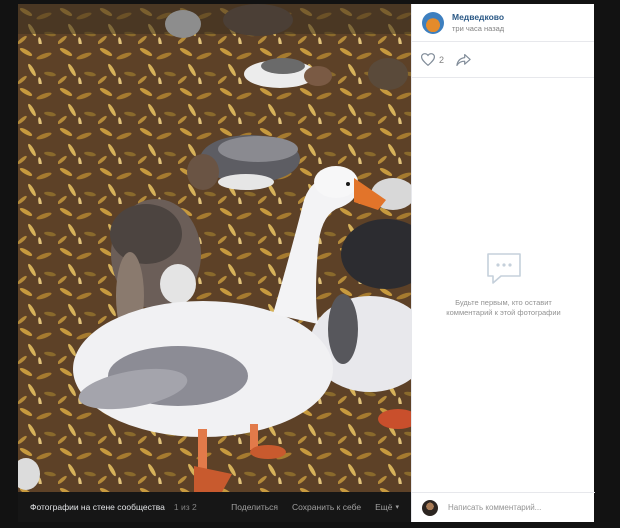  I want to click on chat-bubble-icon, so click(503, 268).